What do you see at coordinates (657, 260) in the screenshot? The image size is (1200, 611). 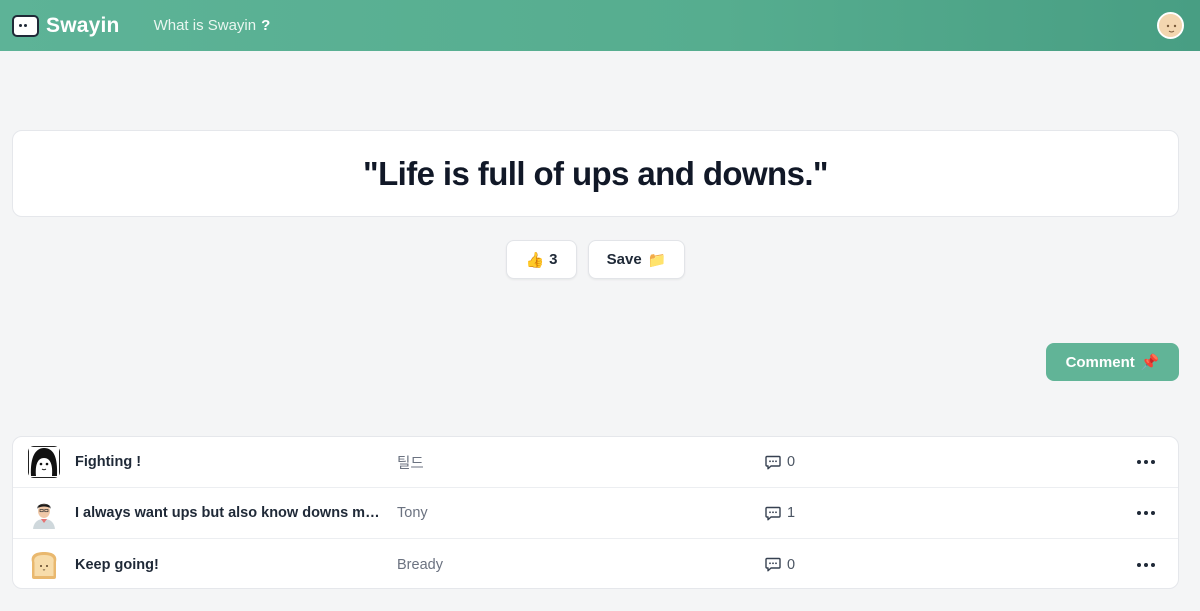 I see `folder-icon: 📁` at bounding box center [657, 260].